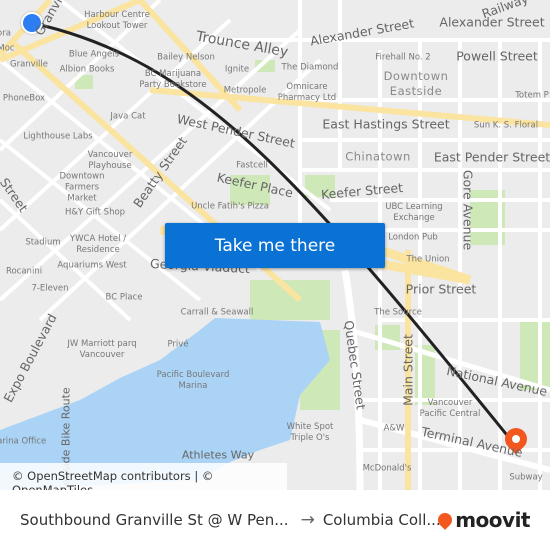 The image size is (550, 550). I want to click on poi-label: Ignite, so click(237, 69).